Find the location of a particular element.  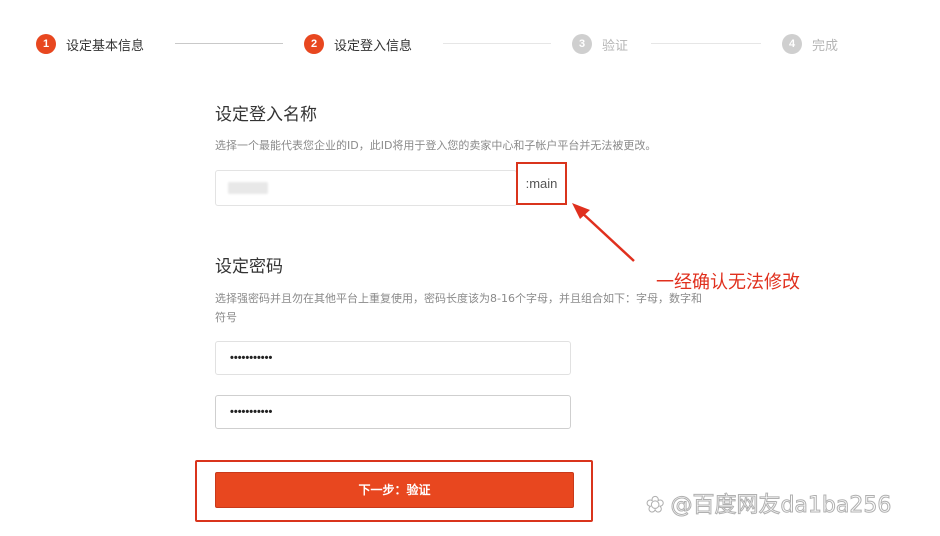

step-4-label: 完成 is located at coordinates (825, 46).